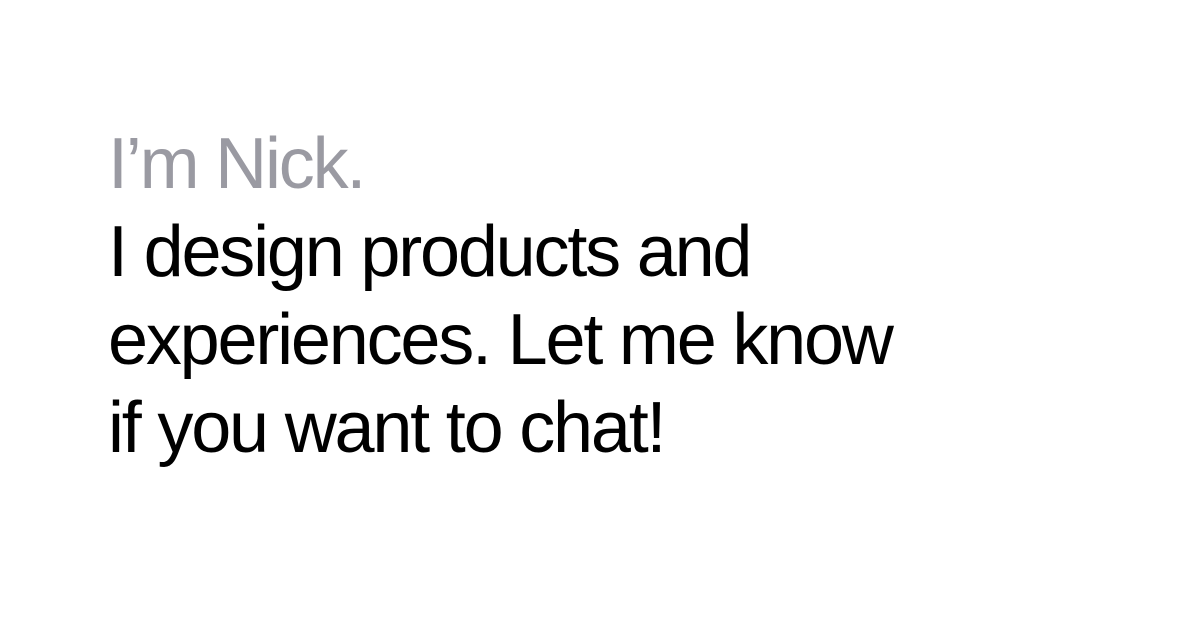 Image resolution: width=1200 pixels, height=627 pixels. I want to click on tagline-line-3: if you want to chat!, so click(387, 428).